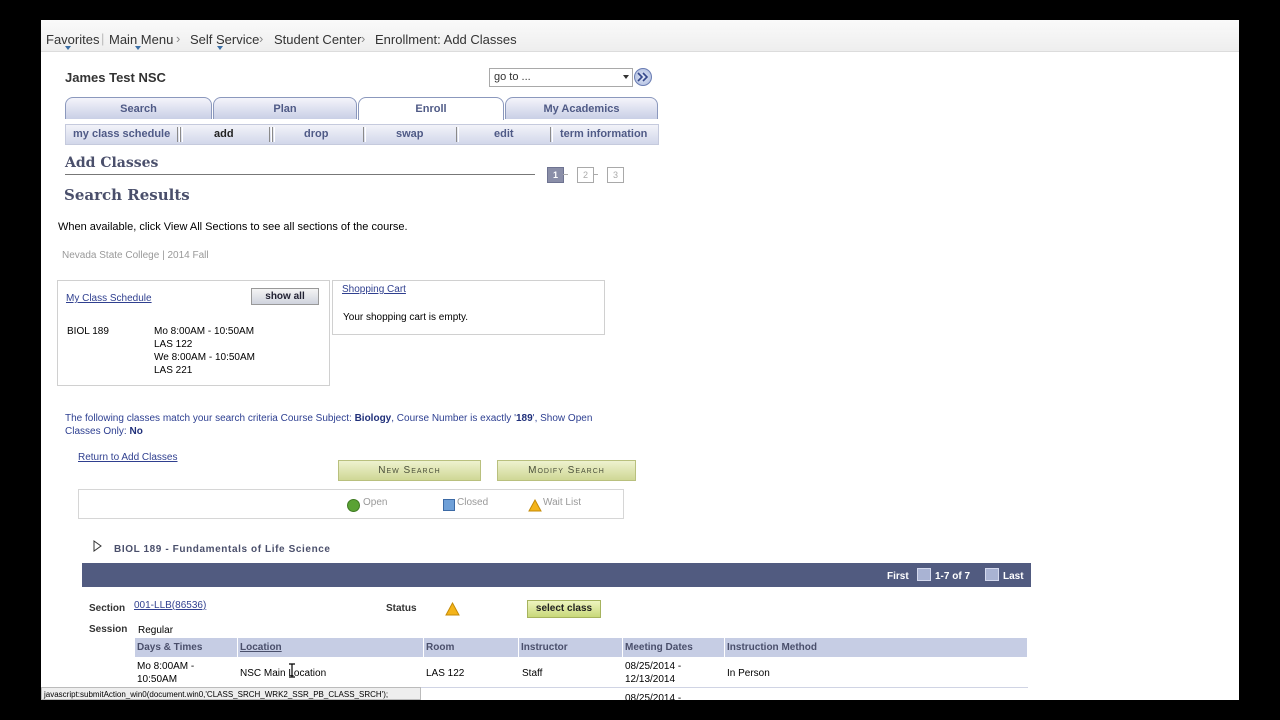 The width and height of the screenshot is (1280, 720). I want to click on col-location: Location, so click(331, 647).